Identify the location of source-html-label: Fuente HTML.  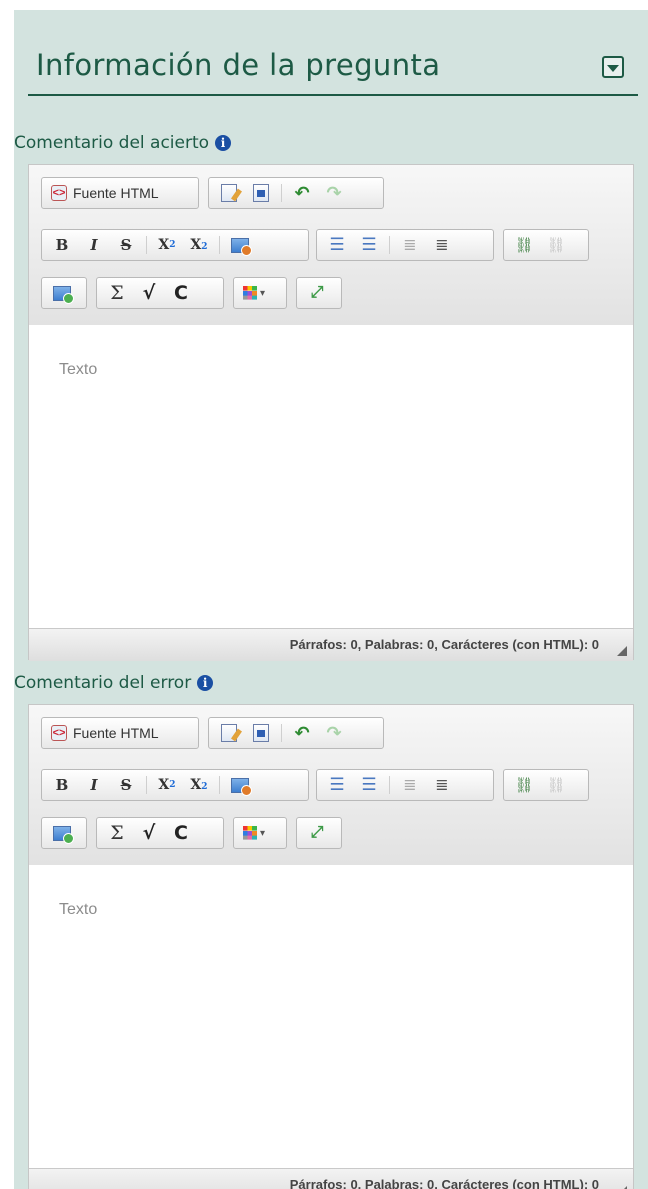
(116, 193).